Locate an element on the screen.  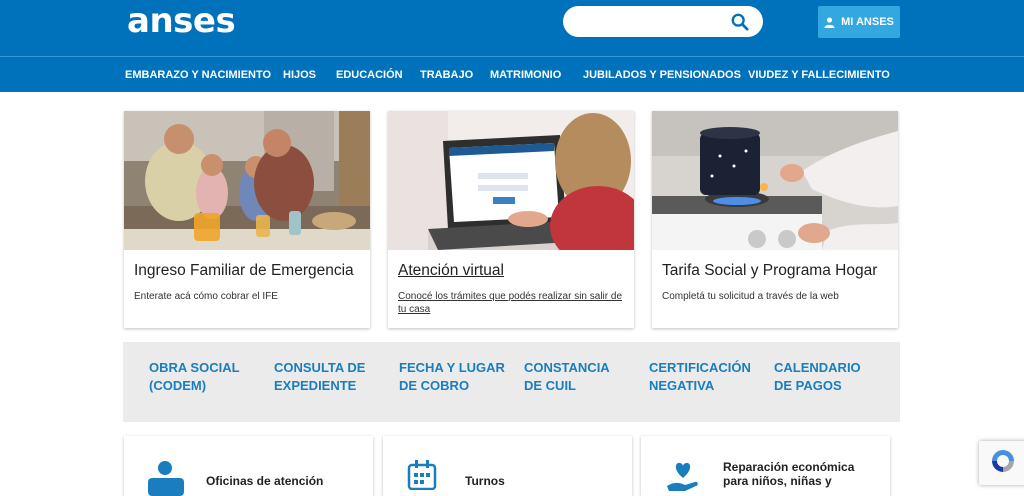
search-bar is located at coordinates (663, 21).